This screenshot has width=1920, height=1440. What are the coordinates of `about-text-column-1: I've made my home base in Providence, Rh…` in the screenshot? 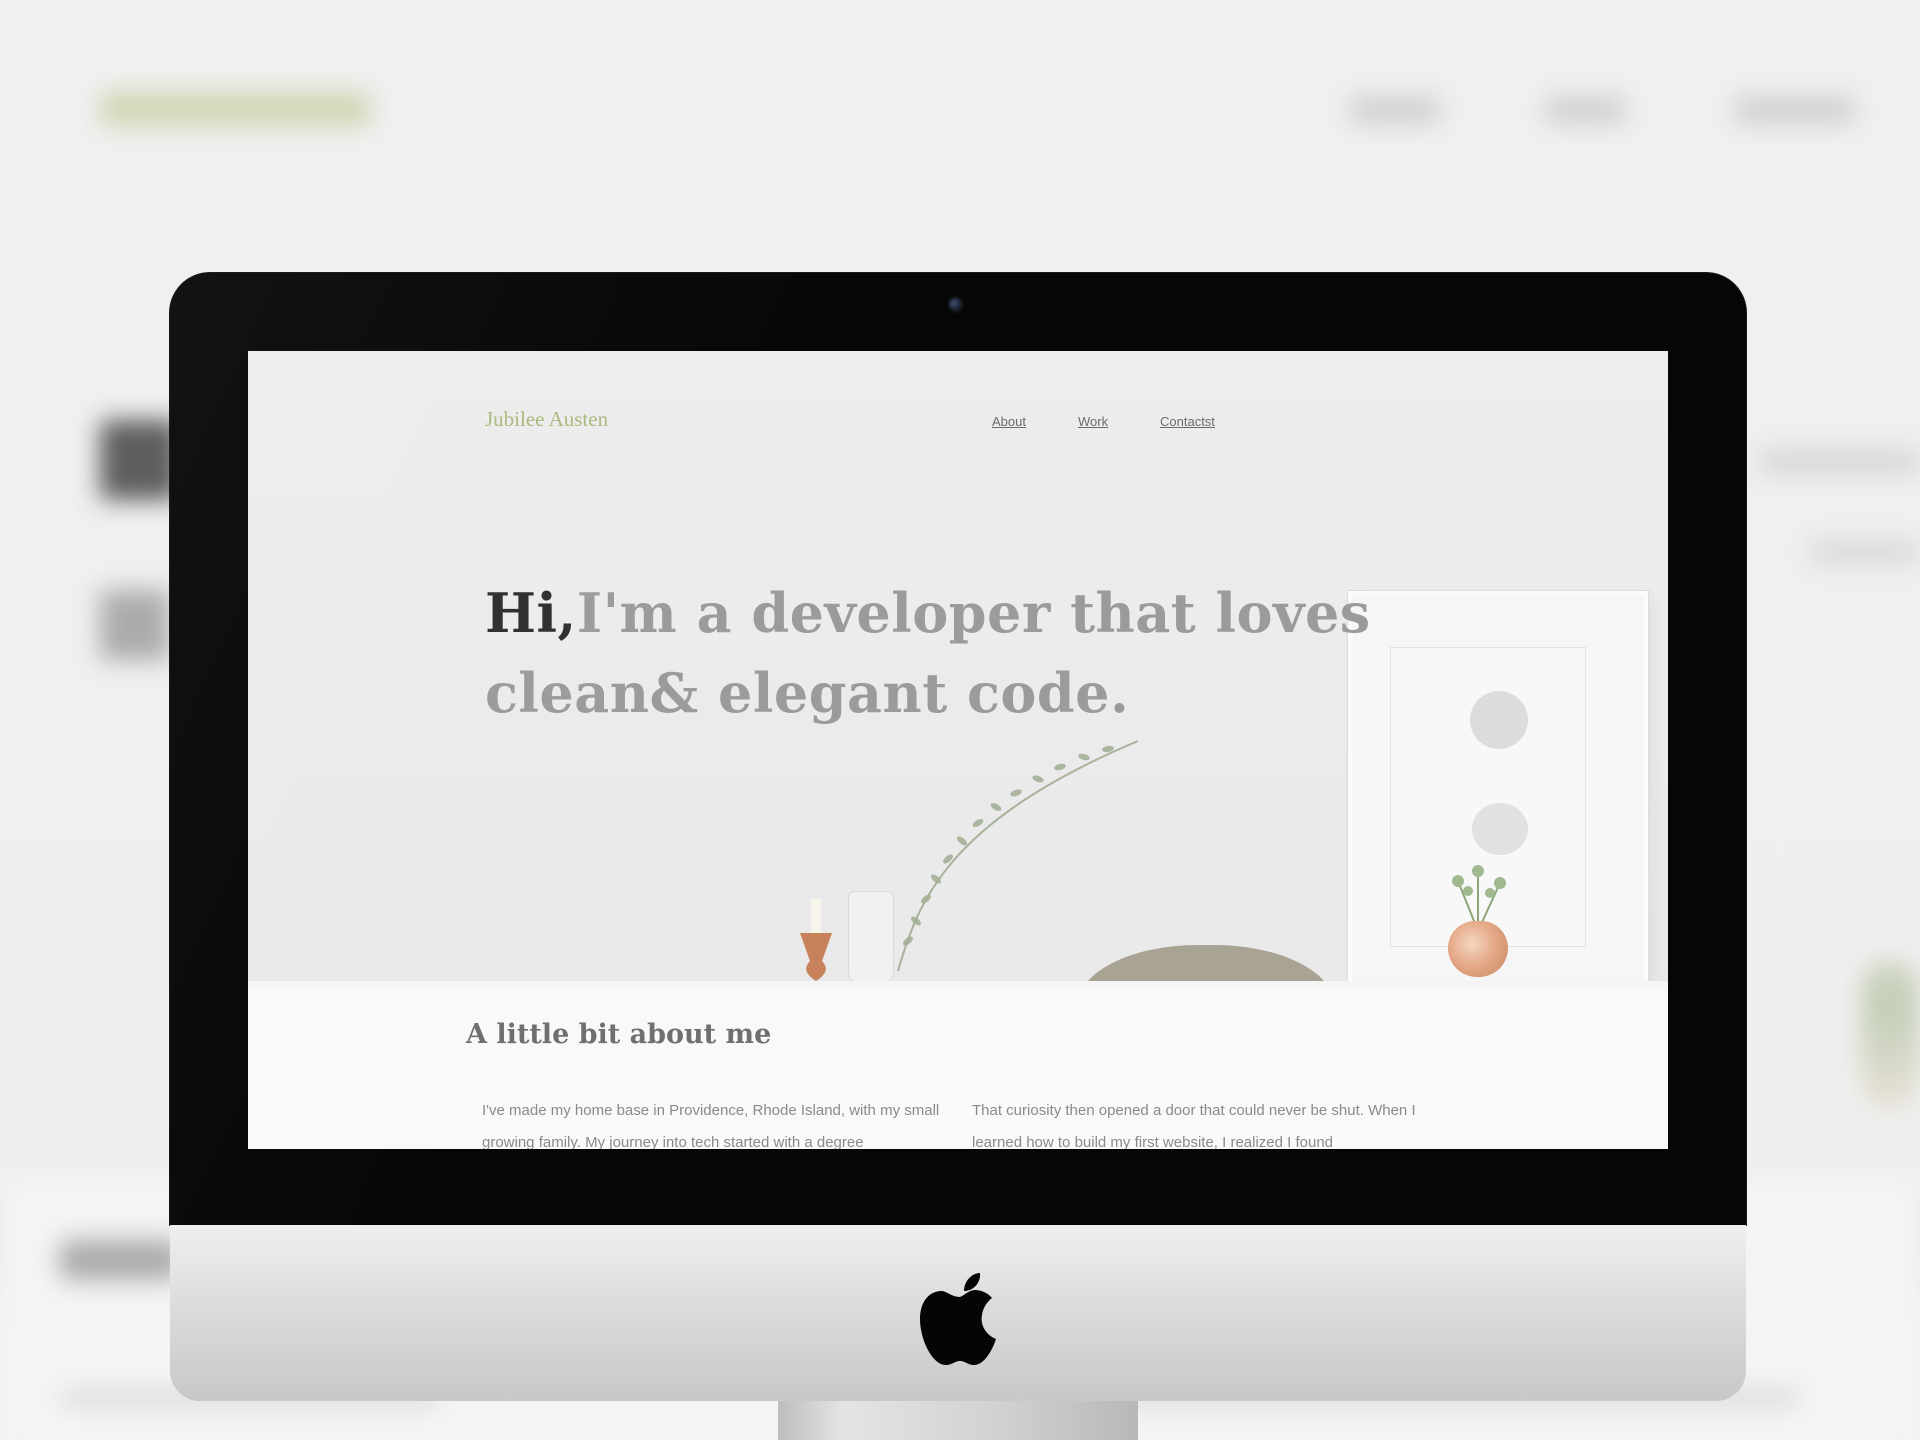 It's located at (711, 1125).